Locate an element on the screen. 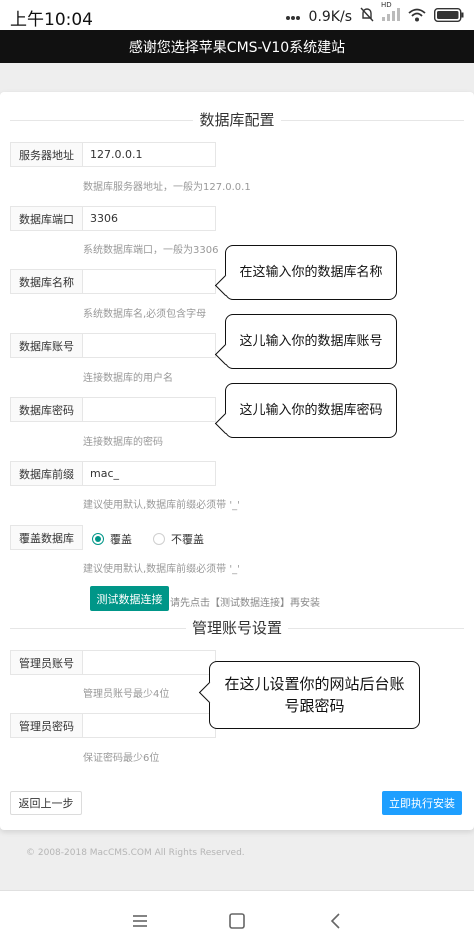  db-prefix-hint: 建议使用默认,数据库前缀必须带 '_' is located at coordinates (161, 505).